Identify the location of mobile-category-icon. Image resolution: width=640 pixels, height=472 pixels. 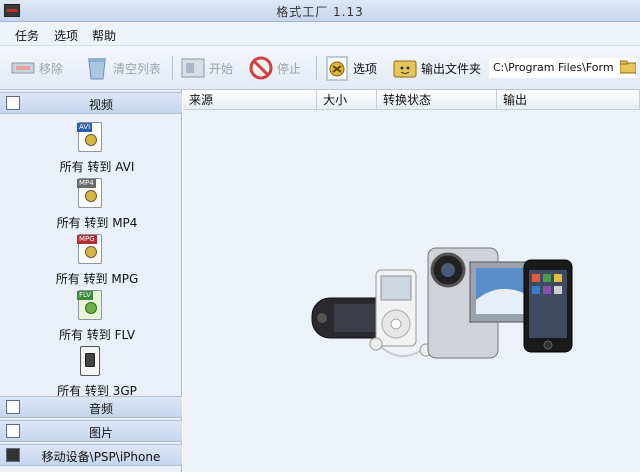
(13, 455).